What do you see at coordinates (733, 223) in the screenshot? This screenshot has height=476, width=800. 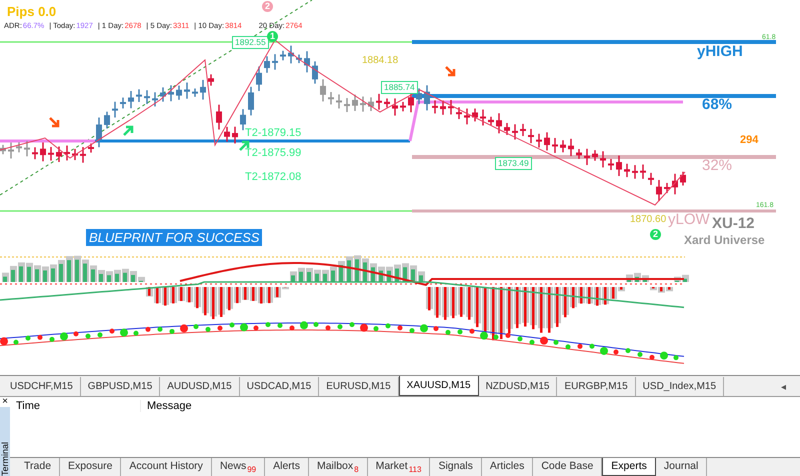 I see `brand-title: XU-12` at bounding box center [733, 223].